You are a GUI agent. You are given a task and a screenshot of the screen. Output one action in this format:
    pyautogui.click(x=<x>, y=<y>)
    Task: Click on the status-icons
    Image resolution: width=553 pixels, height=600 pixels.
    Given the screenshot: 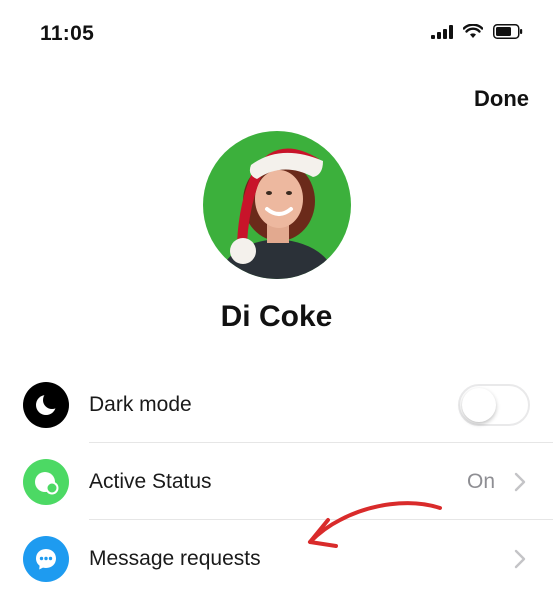 What is the action you would take?
    pyautogui.click(x=477, y=33)
    